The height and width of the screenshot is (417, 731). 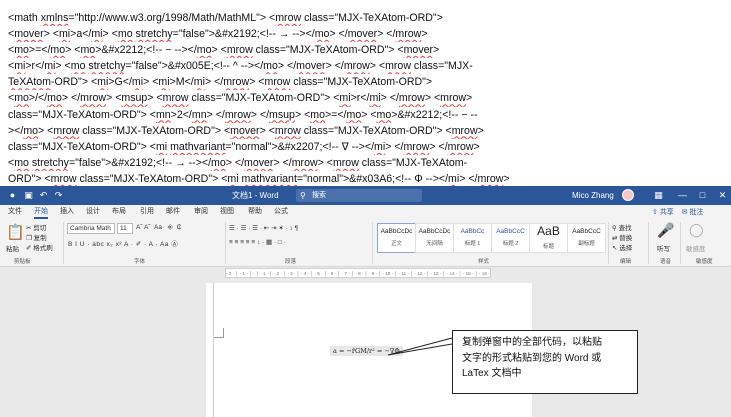 I want to click on format-painter-button: ✐ 格式刷, so click(x=39, y=247).